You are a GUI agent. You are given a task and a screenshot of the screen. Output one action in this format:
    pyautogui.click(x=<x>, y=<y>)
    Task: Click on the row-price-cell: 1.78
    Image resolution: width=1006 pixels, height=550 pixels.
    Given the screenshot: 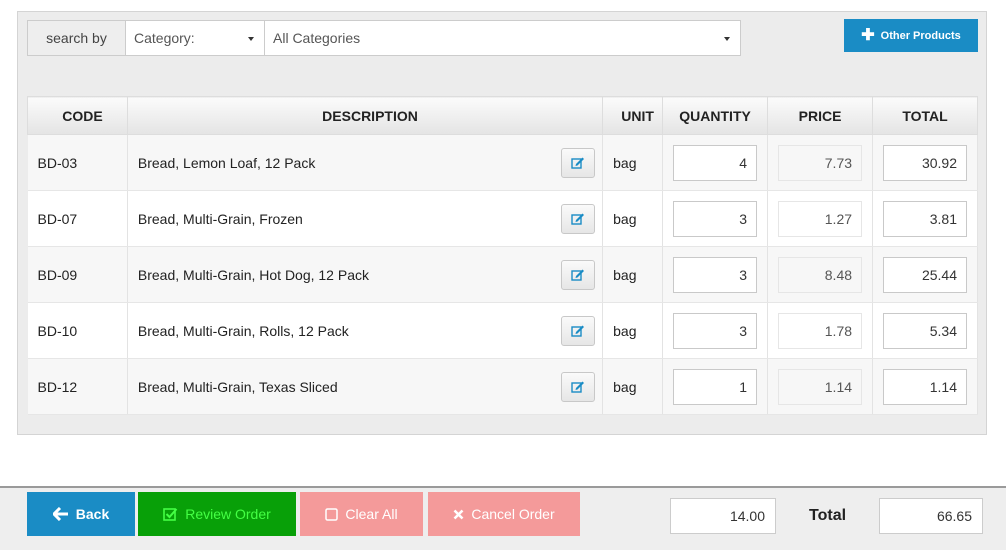 What is the action you would take?
    pyautogui.click(x=820, y=330)
    